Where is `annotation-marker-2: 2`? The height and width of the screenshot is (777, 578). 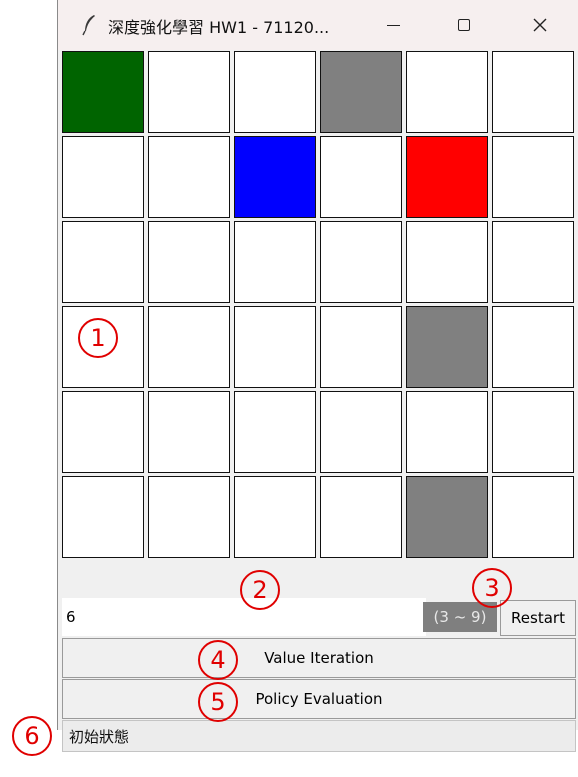
annotation-marker-2: 2 is located at coordinates (260, 590).